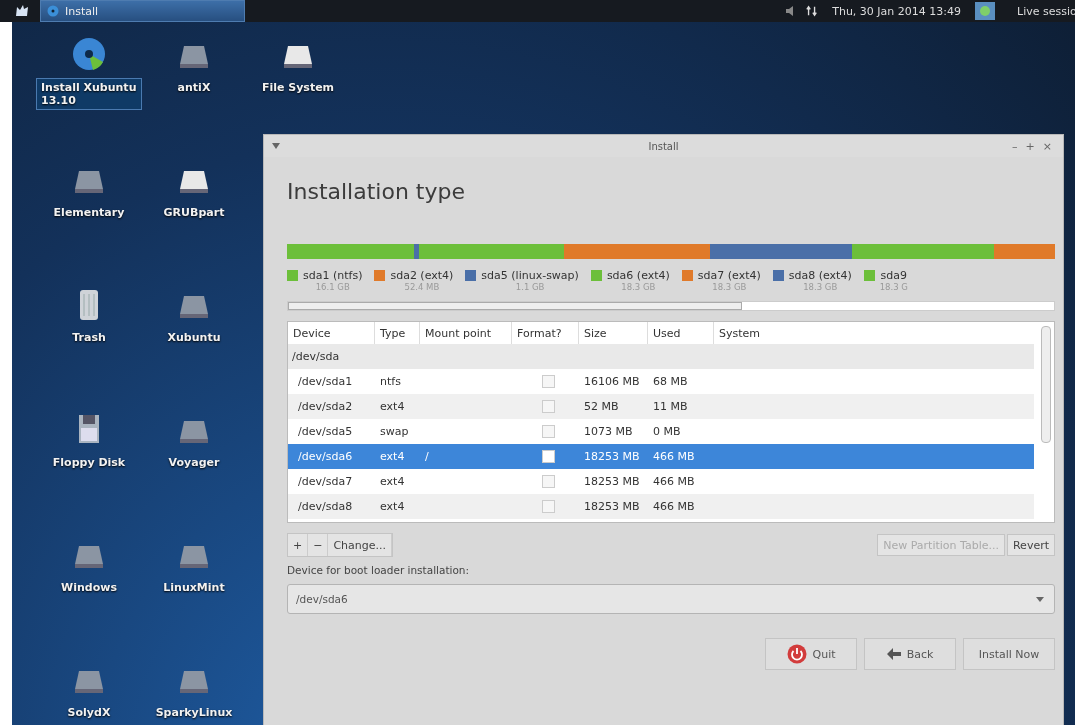 Image resolution: width=1075 pixels, height=725 pixels. I want to click on table-row: /dev/sda7 ext4 18253 MB 466 MB, so click(661, 481).